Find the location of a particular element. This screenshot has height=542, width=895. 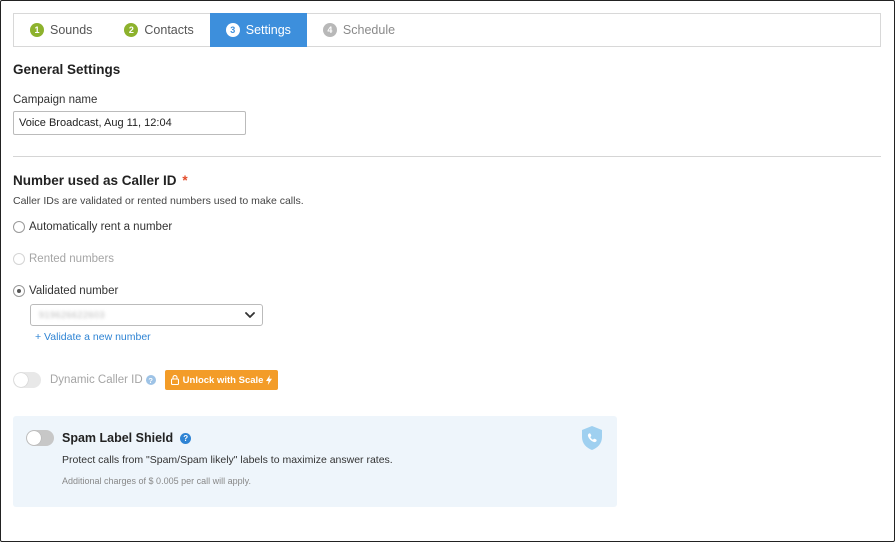

tab-contacts: 2 Contacts is located at coordinates (158, 30).